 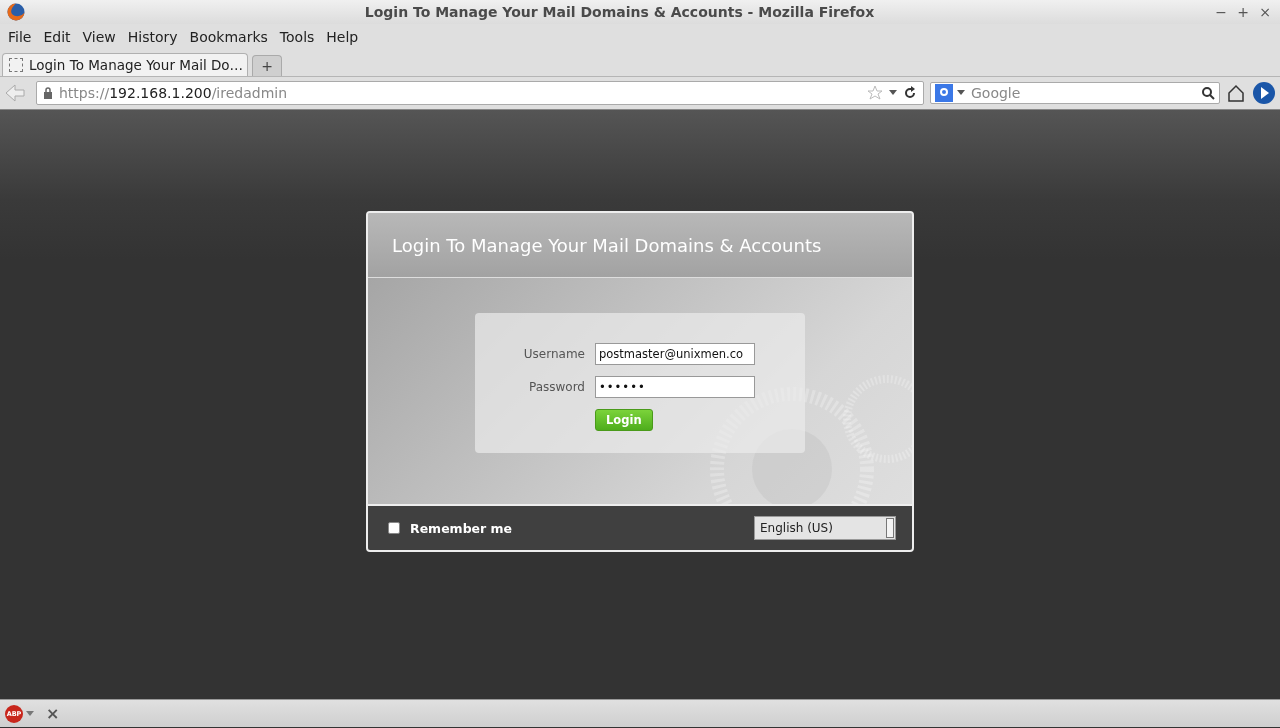 What do you see at coordinates (619, 12) in the screenshot?
I see `window-title: Login To Manage Your Mail Domains & Accounts - Mozilla Firefox` at bounding box center [619, 12].